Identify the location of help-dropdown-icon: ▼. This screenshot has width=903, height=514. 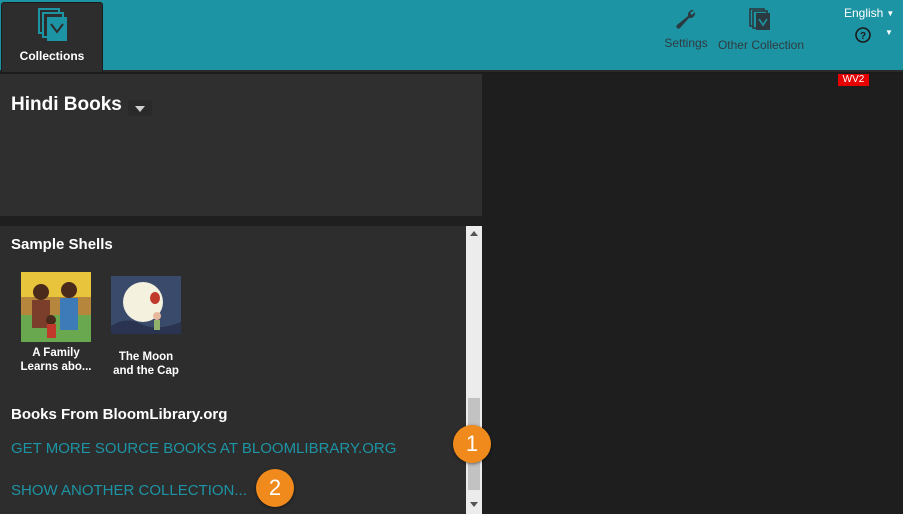
(889, 32).